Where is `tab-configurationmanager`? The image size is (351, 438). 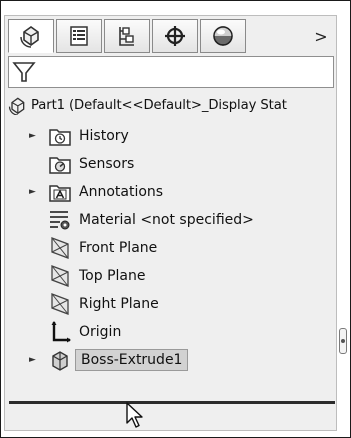
tab-configurationmanager is located at coordinates (127, 36).